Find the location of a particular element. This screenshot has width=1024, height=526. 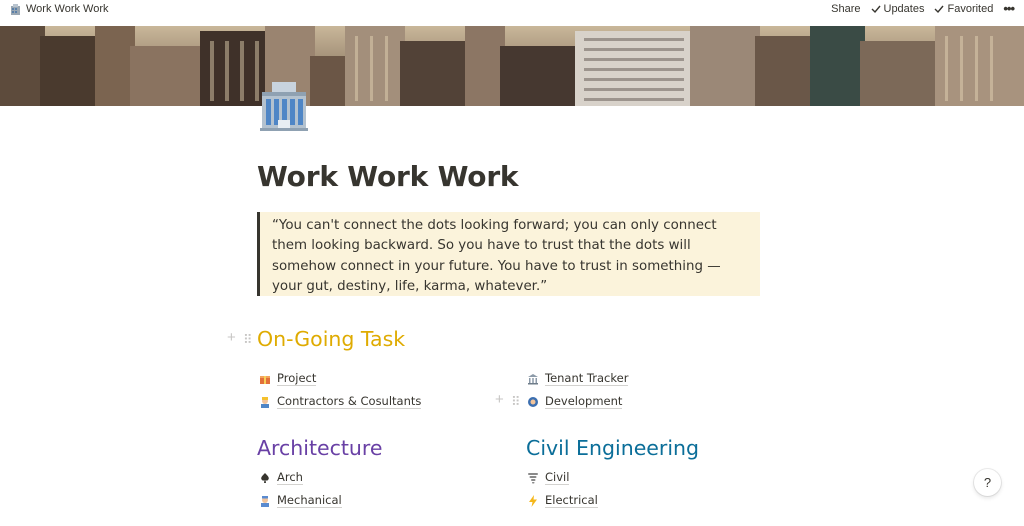

favorited-button: Favorited is located at coordinates (963, 9).